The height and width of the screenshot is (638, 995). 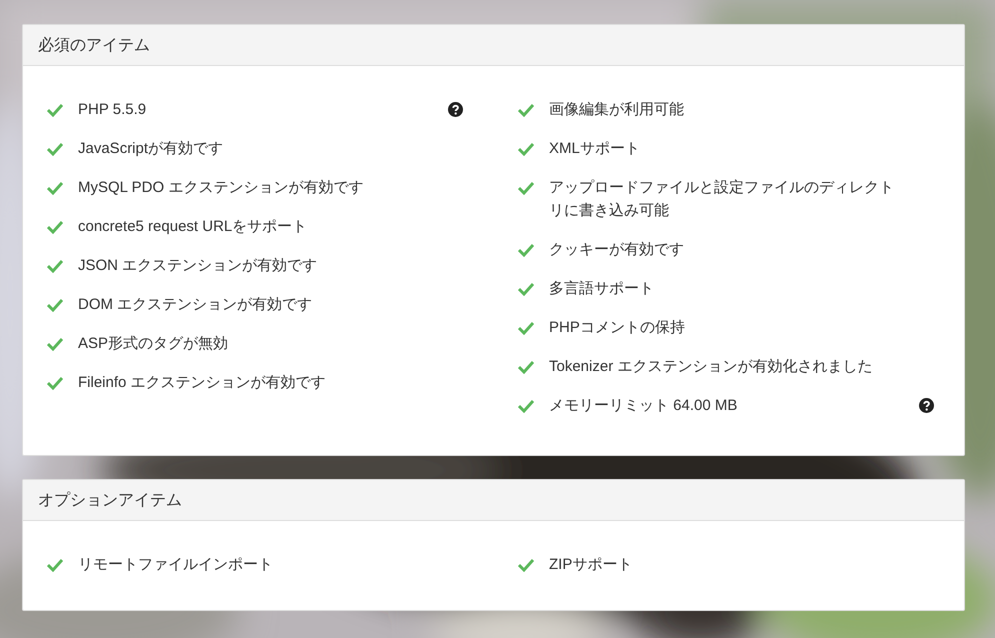 I want to click on panel-title: 必須のアイテム, so click(x=94, y=46).